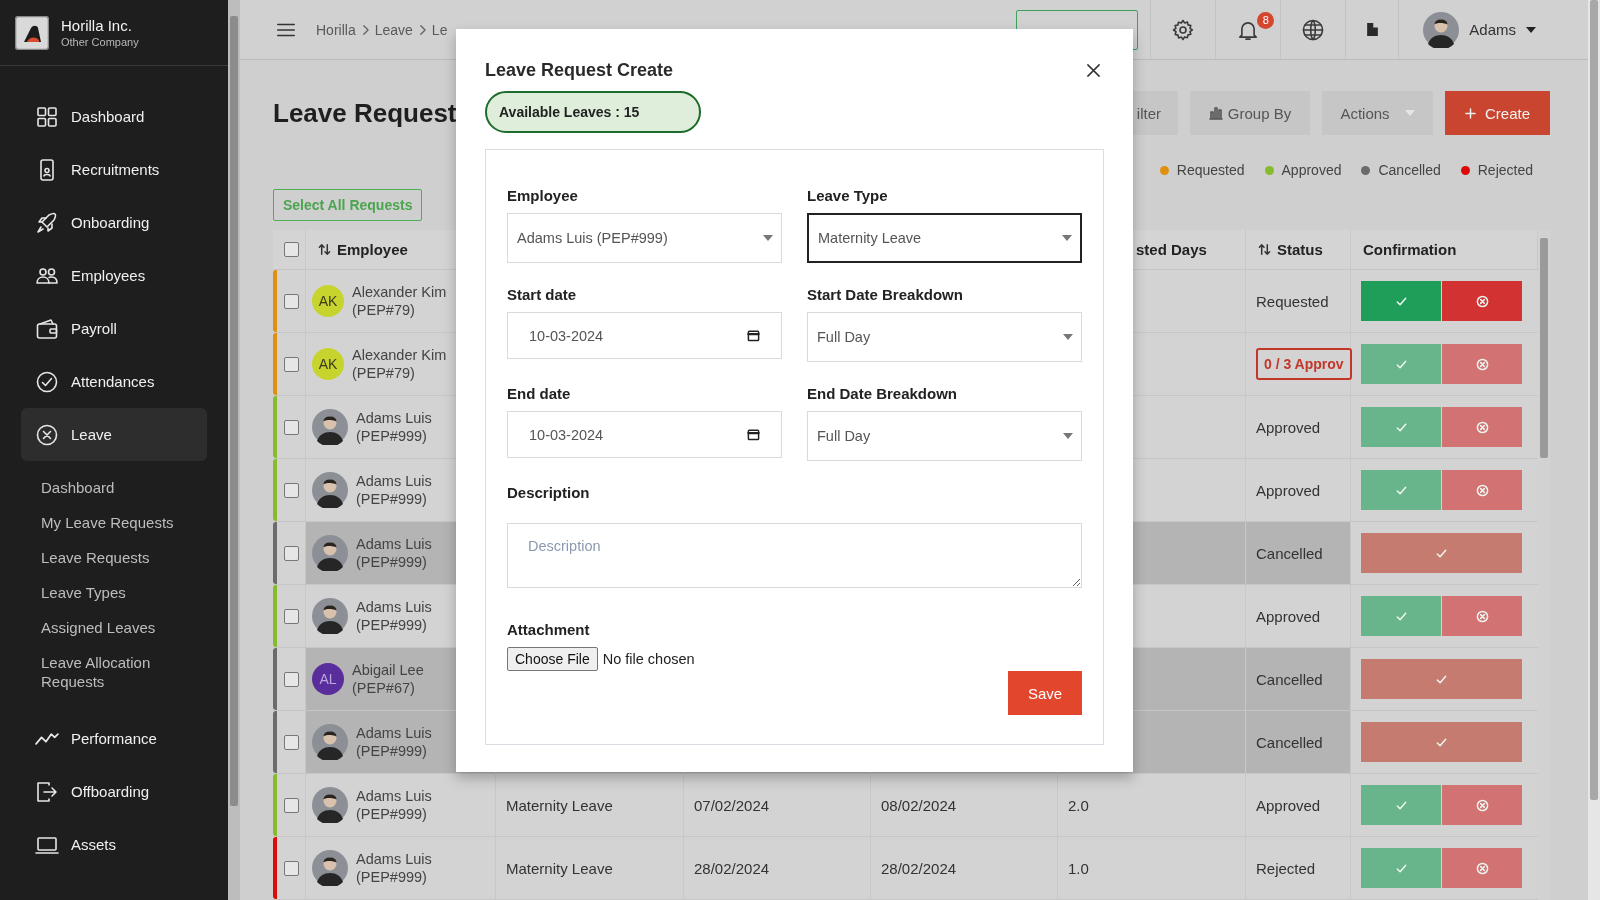  What do you see at coordinates (114, 222) in the screenshot?
I see `nav-item: Onboarding` at bounding box center [114, 222].